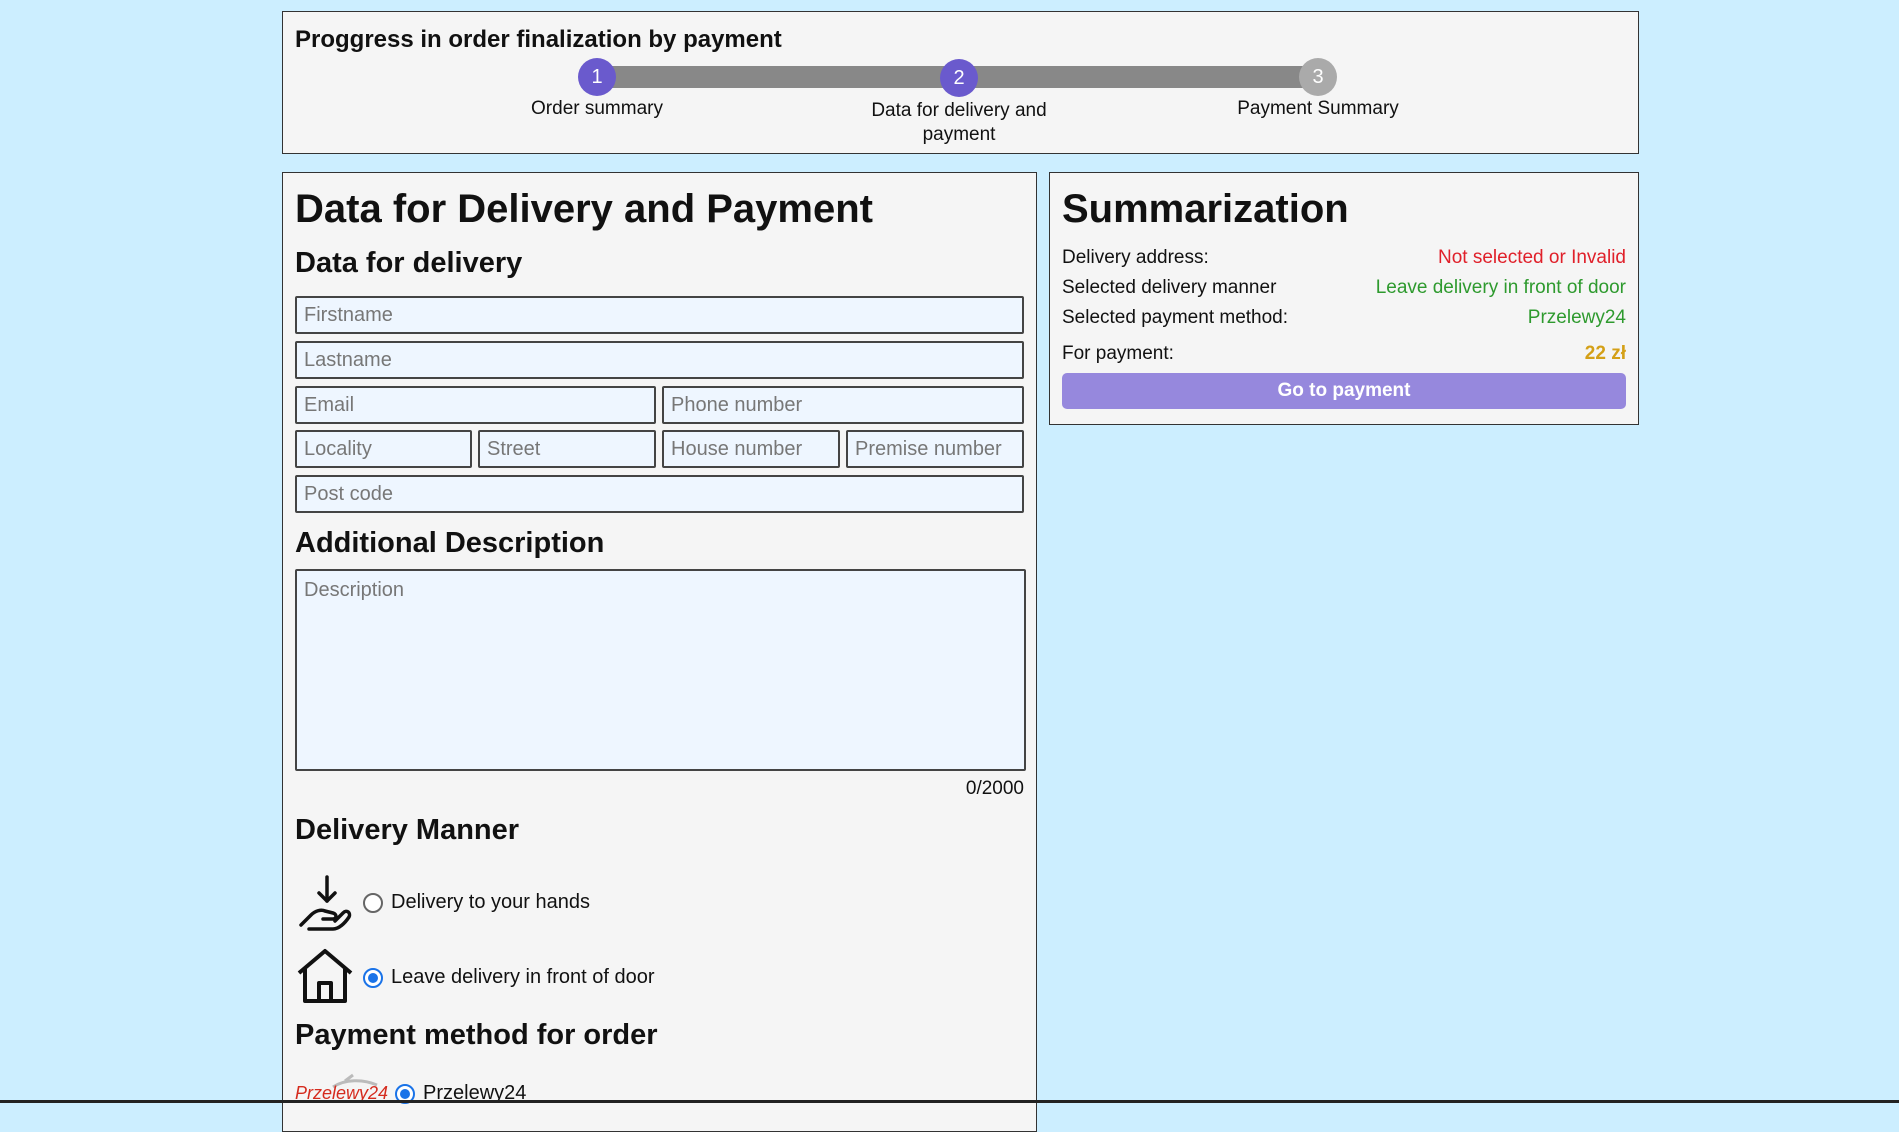 The image size is (1899, 1132). I want to click on delivery-door-radio, so click(373, 977).